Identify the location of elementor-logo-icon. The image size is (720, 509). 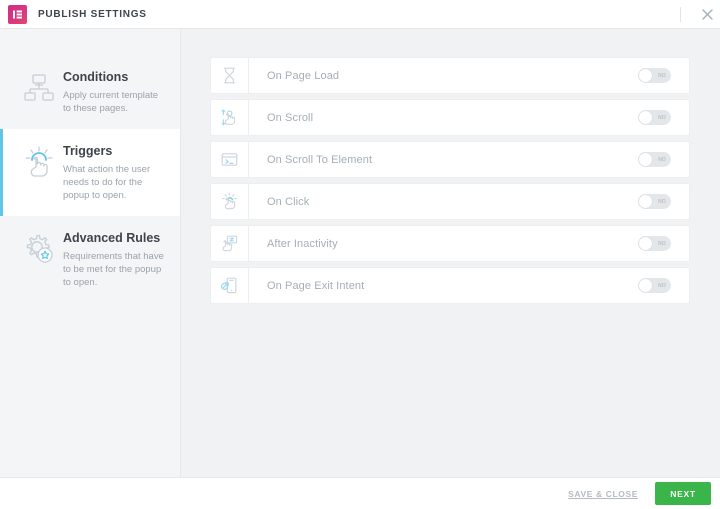
(17, 14).